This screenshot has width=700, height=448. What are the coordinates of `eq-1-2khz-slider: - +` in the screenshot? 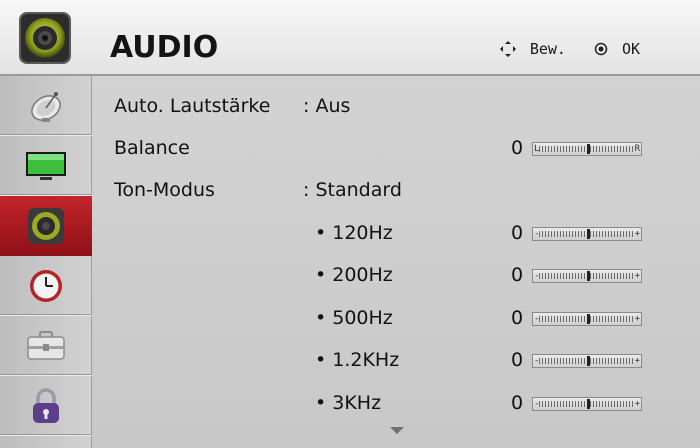 It's located at (587, 361).